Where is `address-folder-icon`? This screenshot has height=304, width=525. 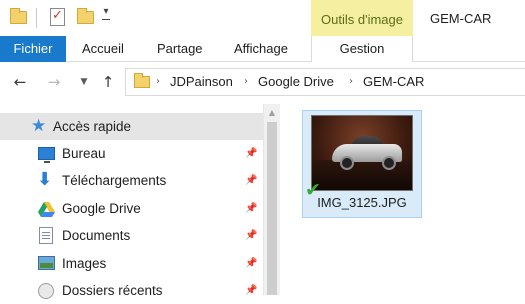 address-folder-icon is located at coordinates (142, 80).